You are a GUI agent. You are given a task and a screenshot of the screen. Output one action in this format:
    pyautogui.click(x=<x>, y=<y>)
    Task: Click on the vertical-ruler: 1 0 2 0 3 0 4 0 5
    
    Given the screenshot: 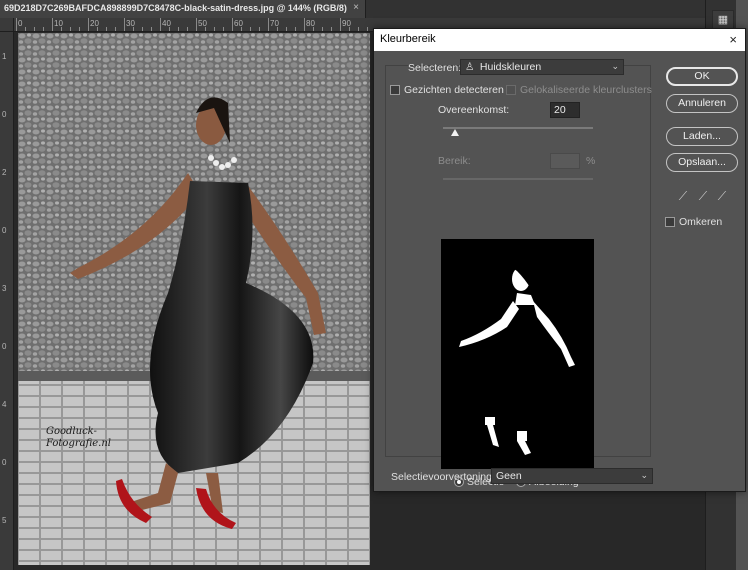 What is the action you would take?
    pyautogui.click(x=7, y=301)
    